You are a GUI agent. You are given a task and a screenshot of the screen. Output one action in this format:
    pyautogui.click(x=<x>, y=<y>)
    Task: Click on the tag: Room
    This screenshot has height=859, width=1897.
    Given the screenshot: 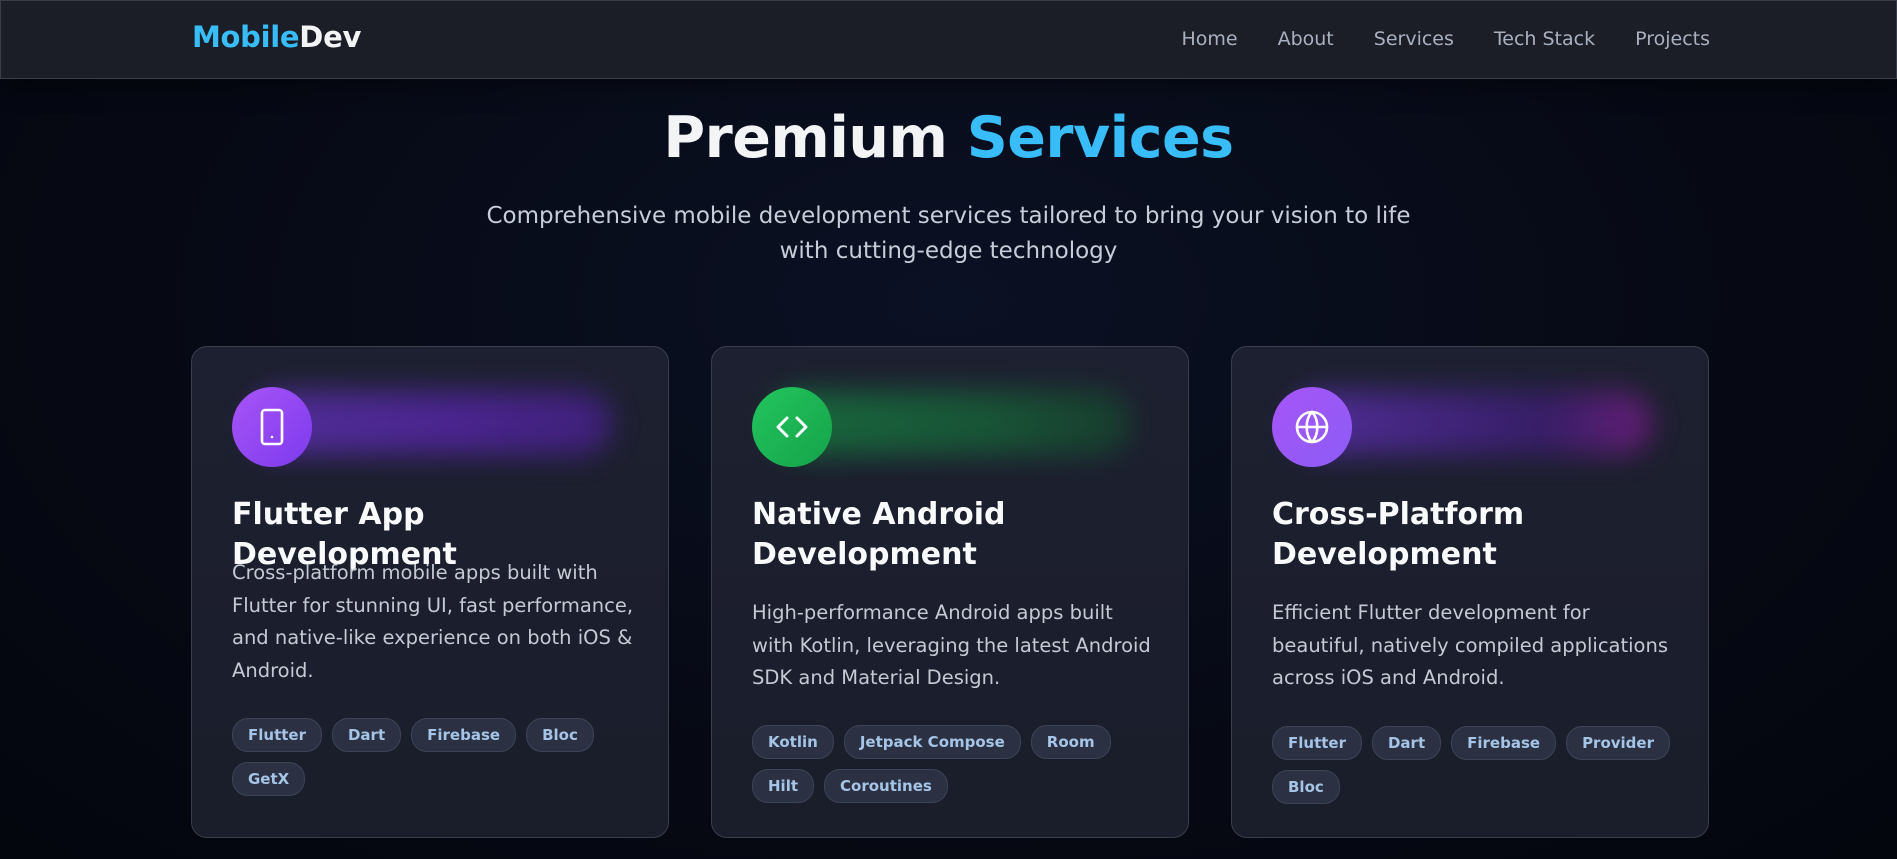 What is the action you would take?
    pyautogui.click(x=1070, y=742)
    